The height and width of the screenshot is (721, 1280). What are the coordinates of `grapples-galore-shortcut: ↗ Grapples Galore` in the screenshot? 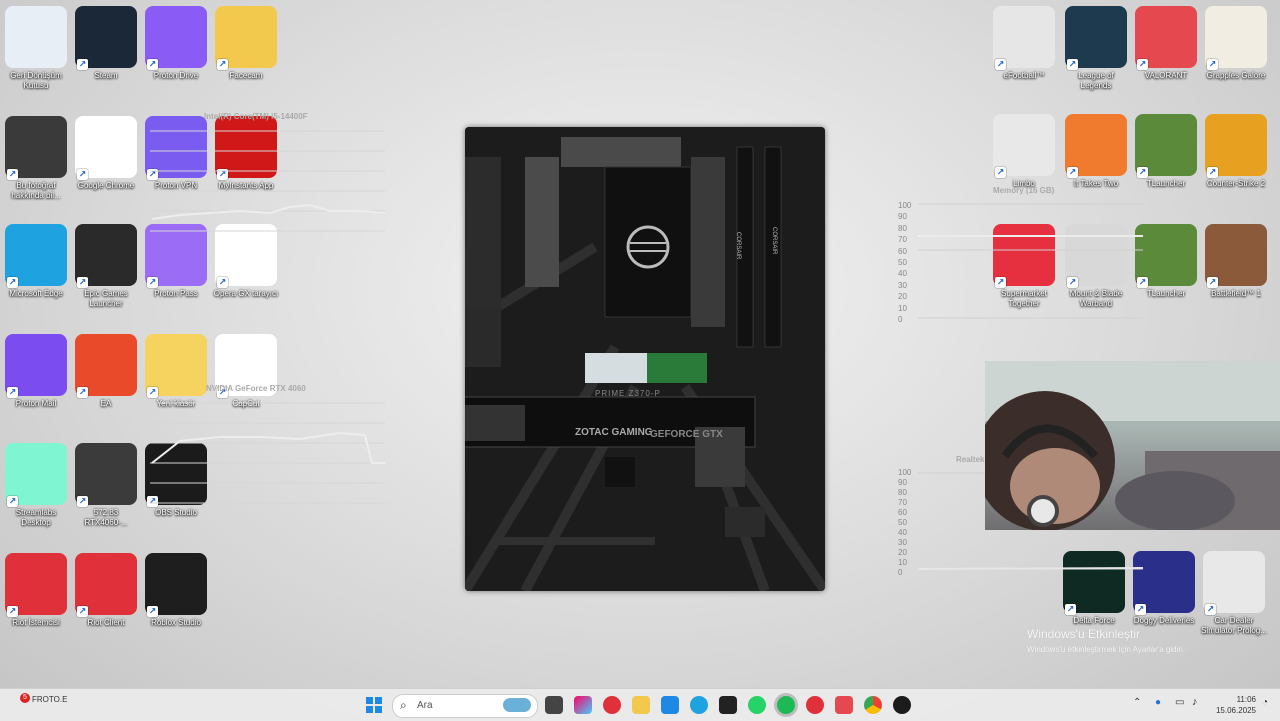 It's located at (1236, 43).